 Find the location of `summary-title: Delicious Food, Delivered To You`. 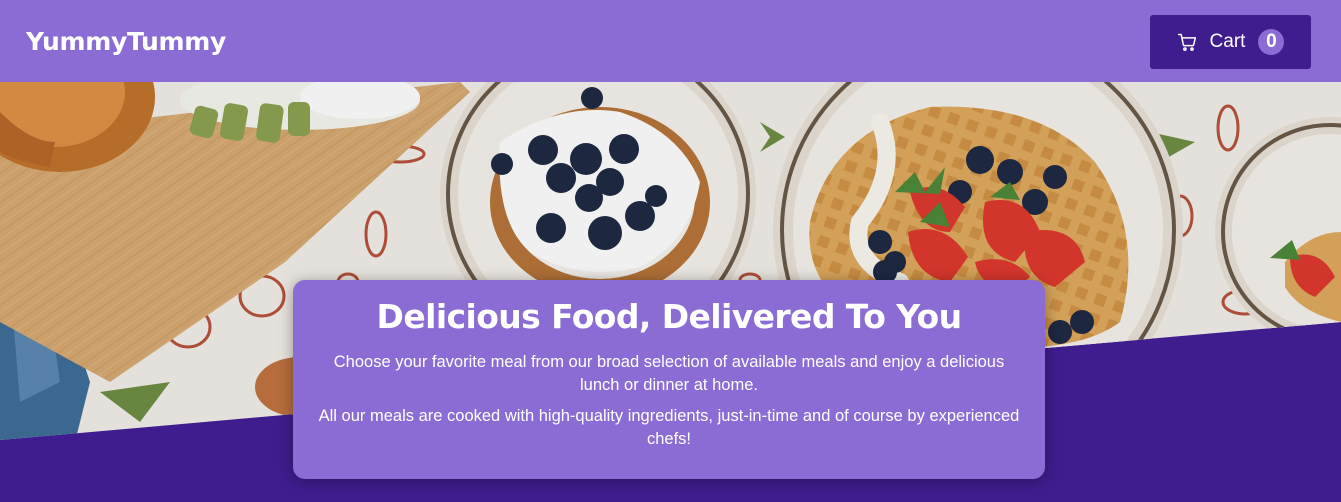

summary-title: Delicious Food, Delivered To You is located at coordinates (669, 316).